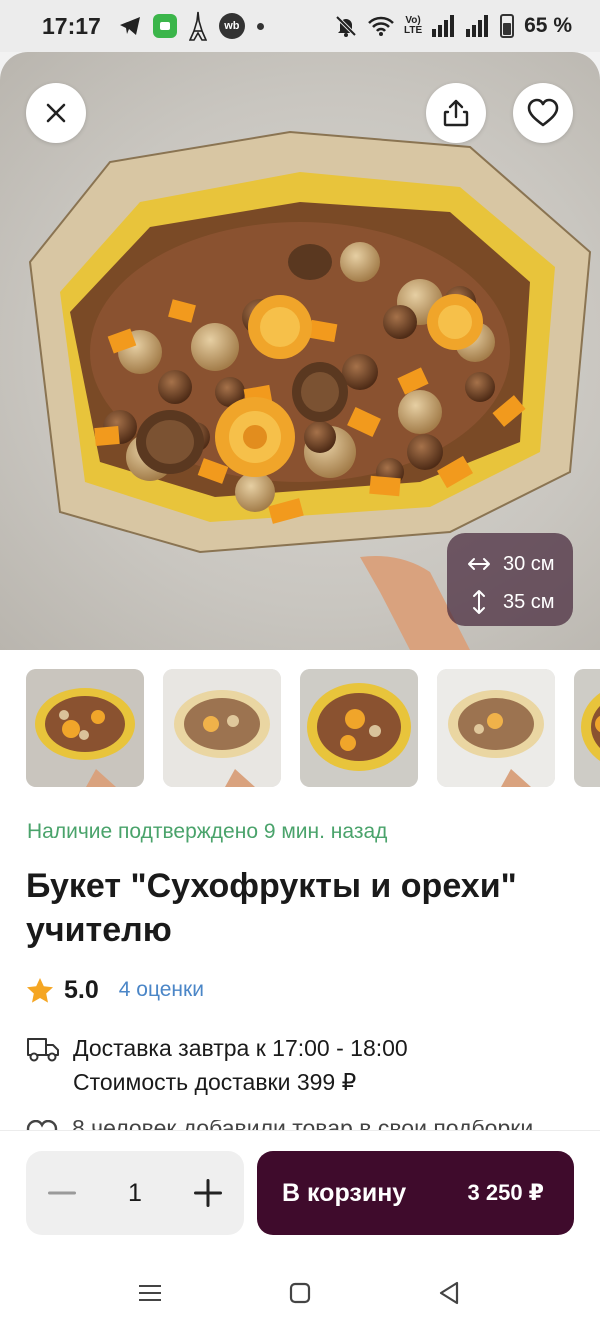 The width and height of the screenshot is (600, 1332). I want to click on dimensions-badge: 30 см 35 см, so click(510, 579).